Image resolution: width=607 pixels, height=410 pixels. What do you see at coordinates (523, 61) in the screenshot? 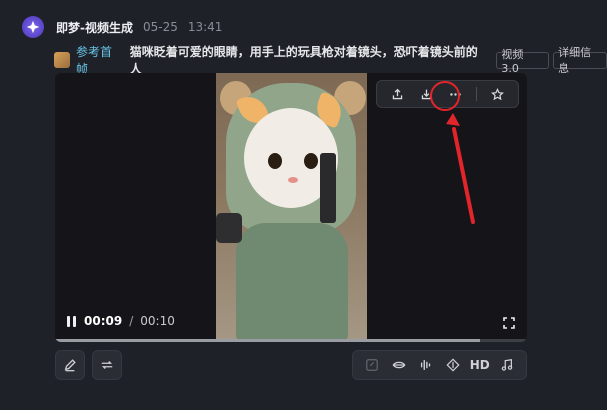
I see `model-tag: 视频 3.0` at bounding box center [523, 61].